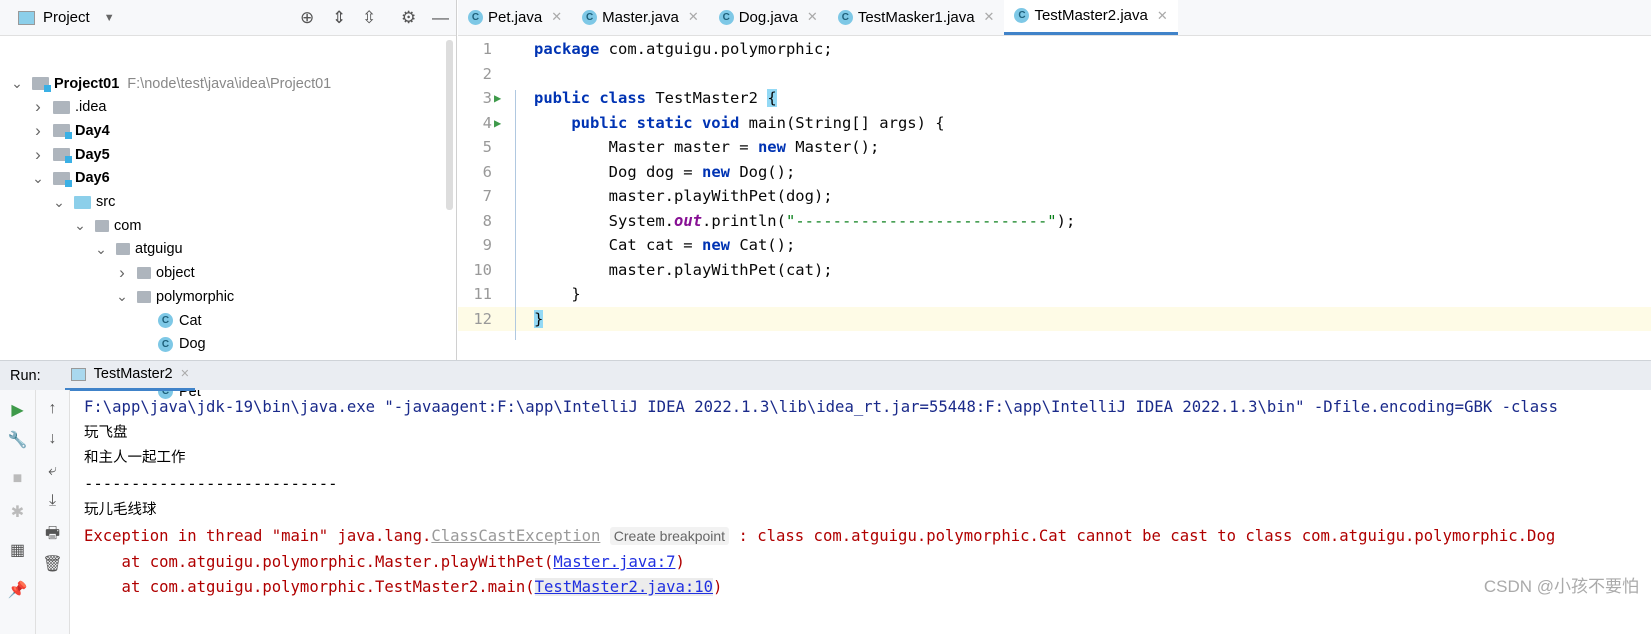 This screenshot has height=634, width=1651. I want to click on expand-all-icon: ⇕, so click(339, 18).